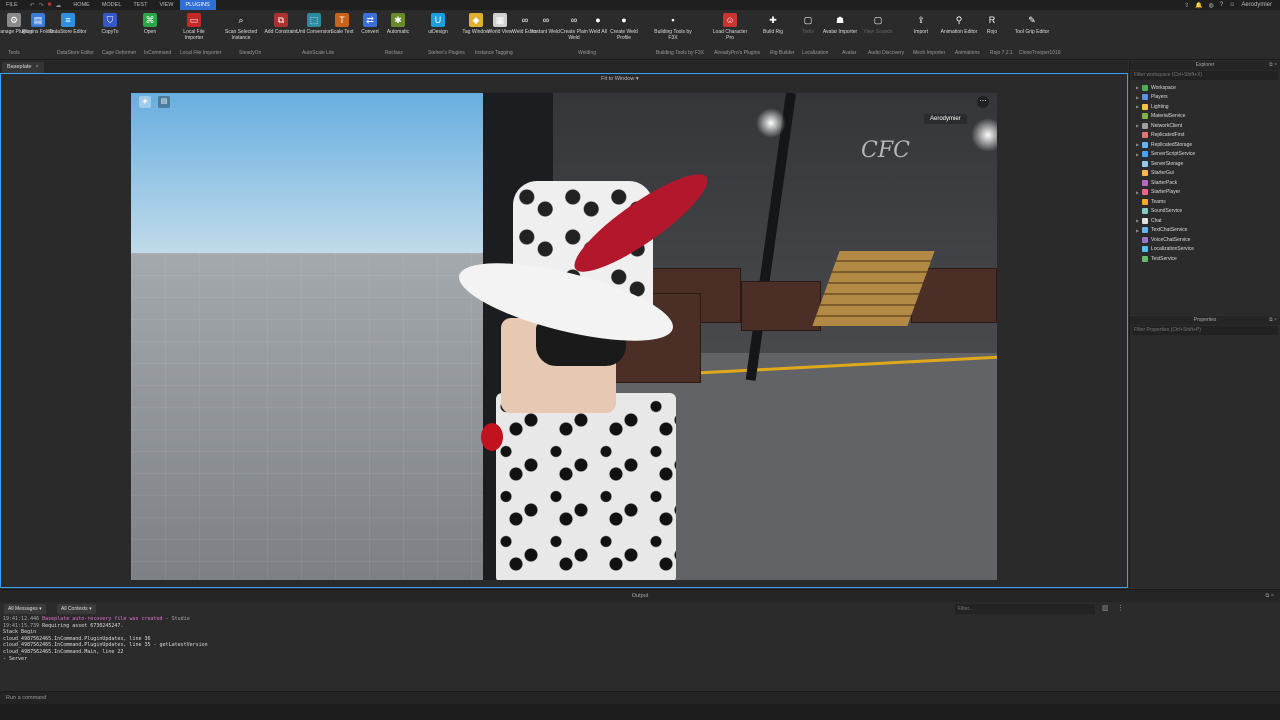 The width and height of the screenshot is (1280, 720). Describe the element at coordinates (58, 5) in the screenshot. I see `cloud-icon: ☁` at that location.